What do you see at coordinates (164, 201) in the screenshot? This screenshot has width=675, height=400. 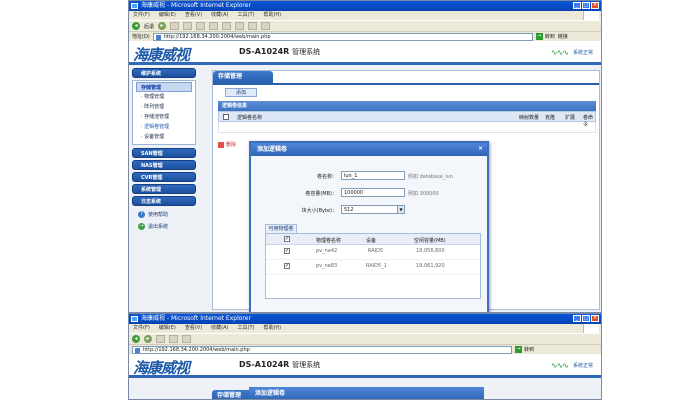 I see `nav-log: 日志系统` at bounding box center [164, 201].